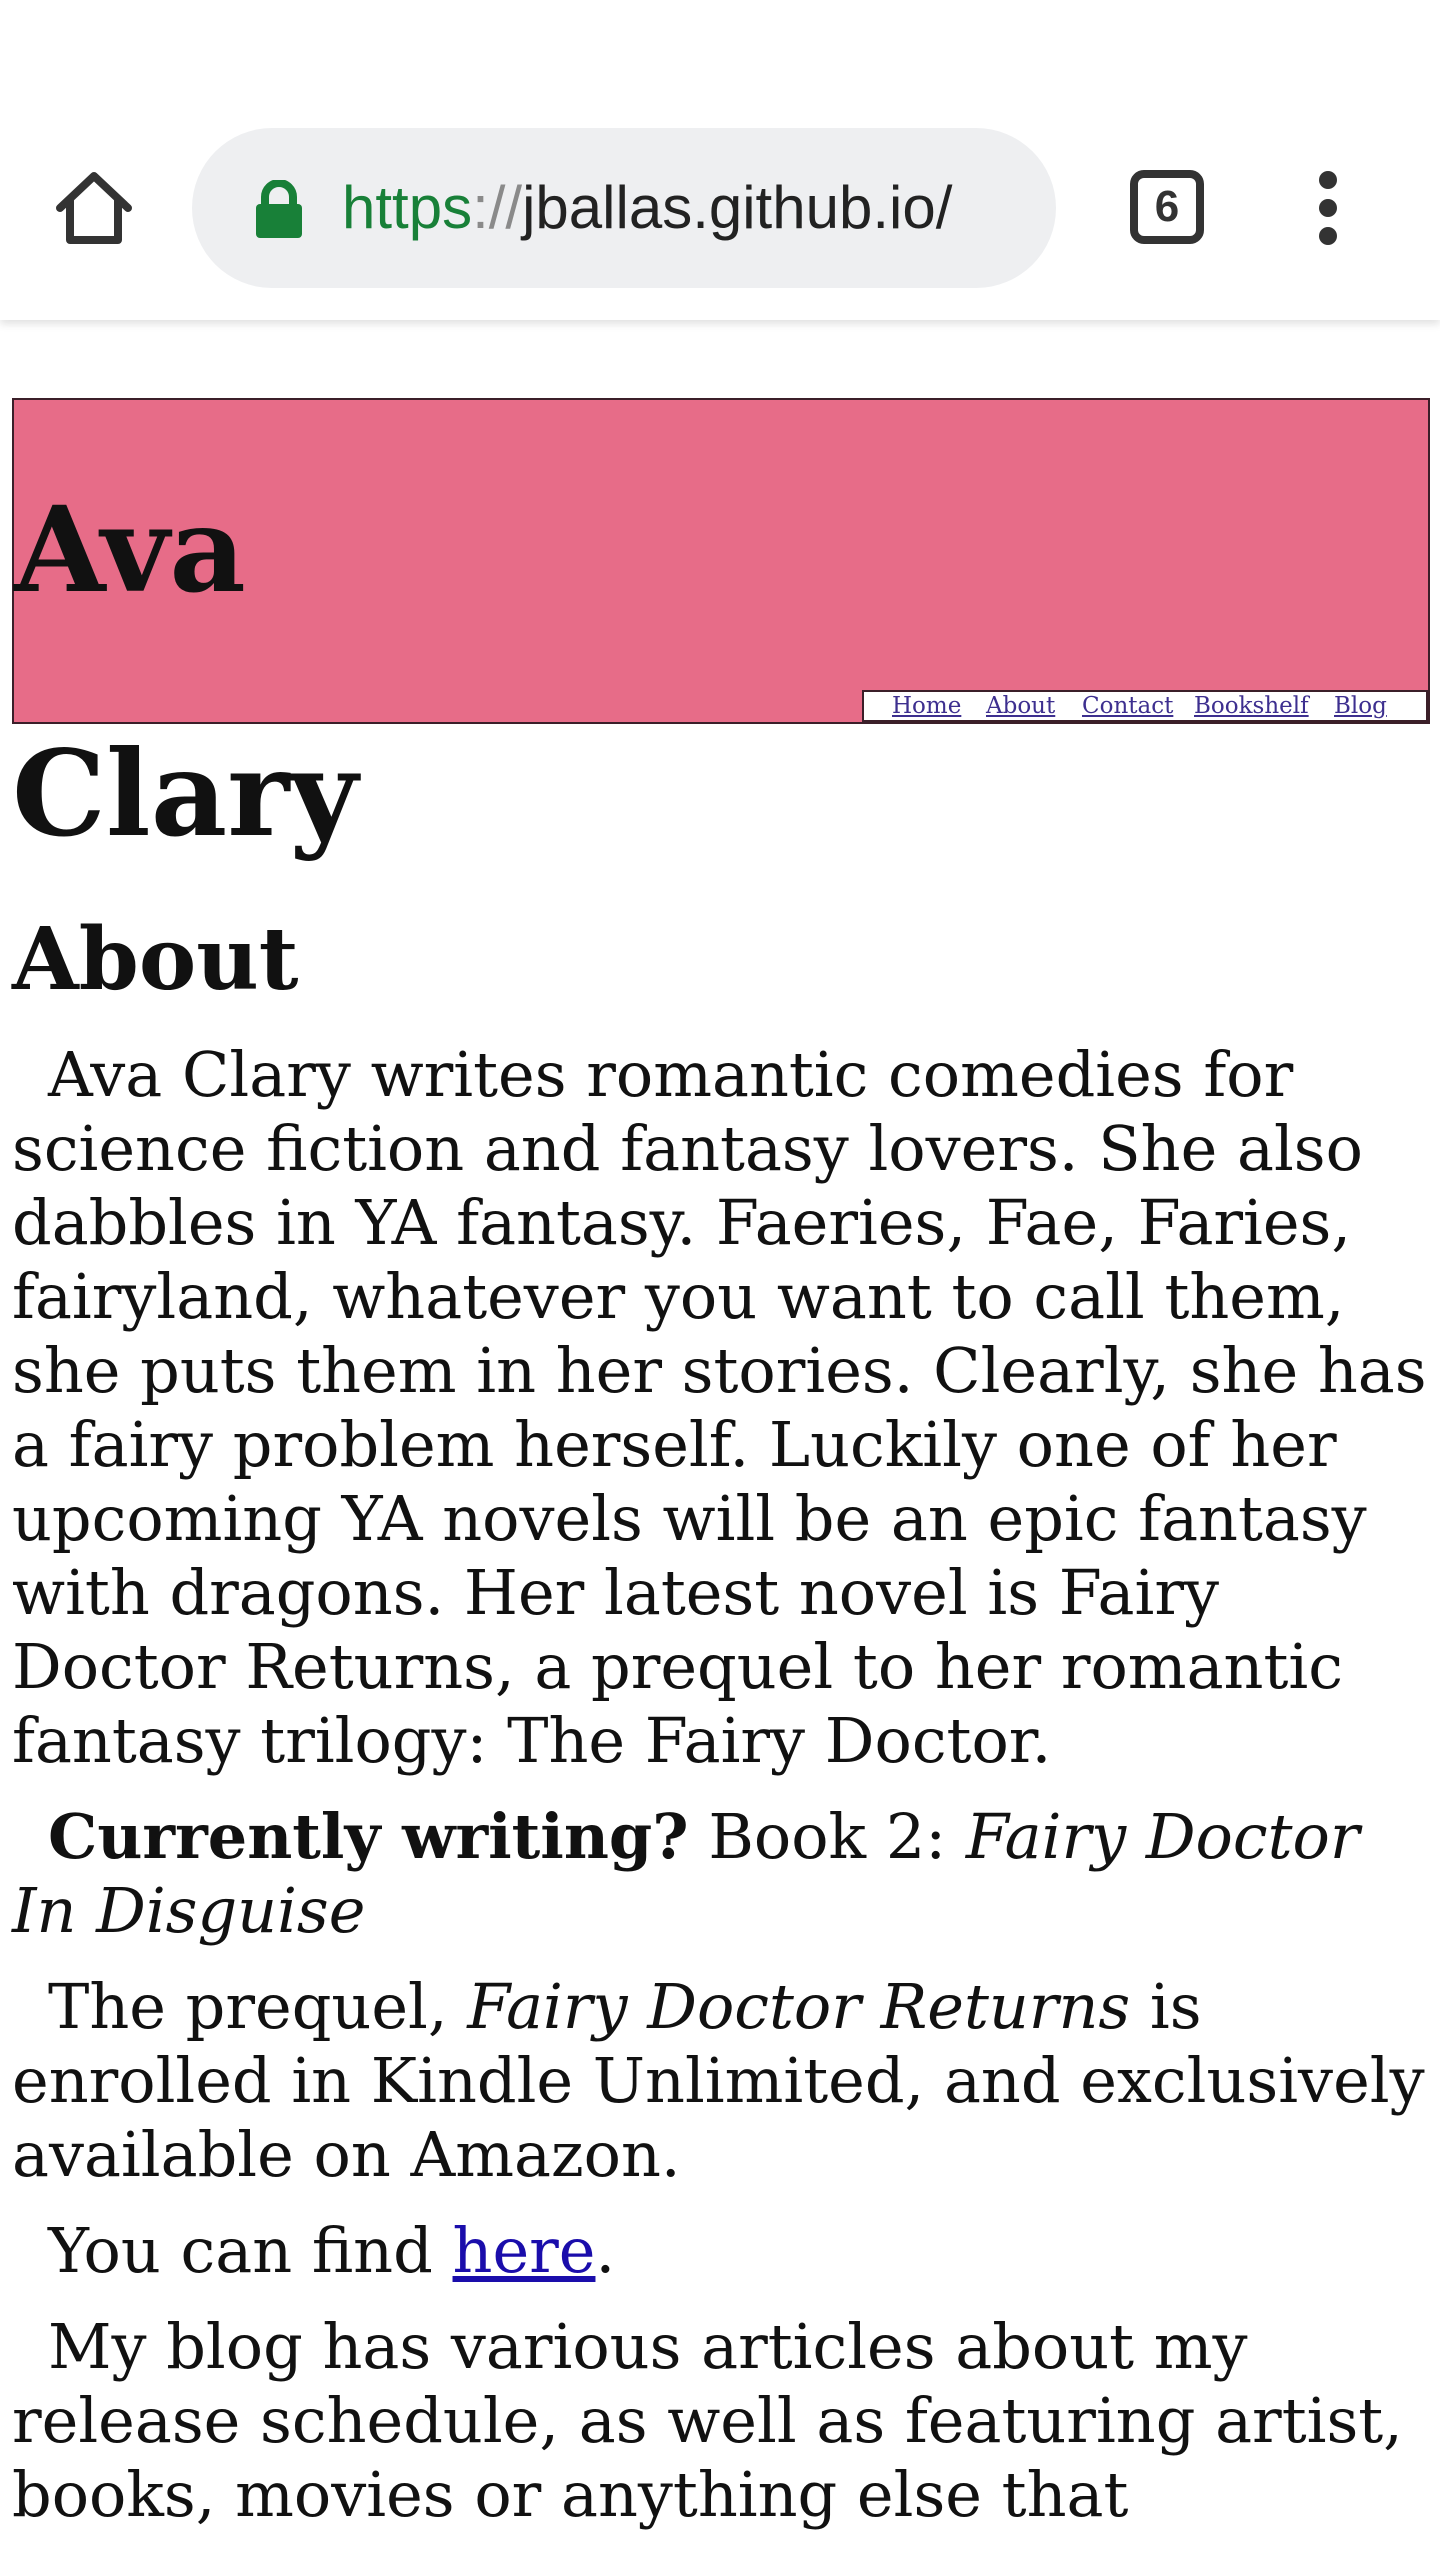 This screenshot has height=2560, width=1440. What do you see at coordinates (185, 793) in the screenshot?
I see `site-title-continued: Clary` at bounding box center [185, 793].